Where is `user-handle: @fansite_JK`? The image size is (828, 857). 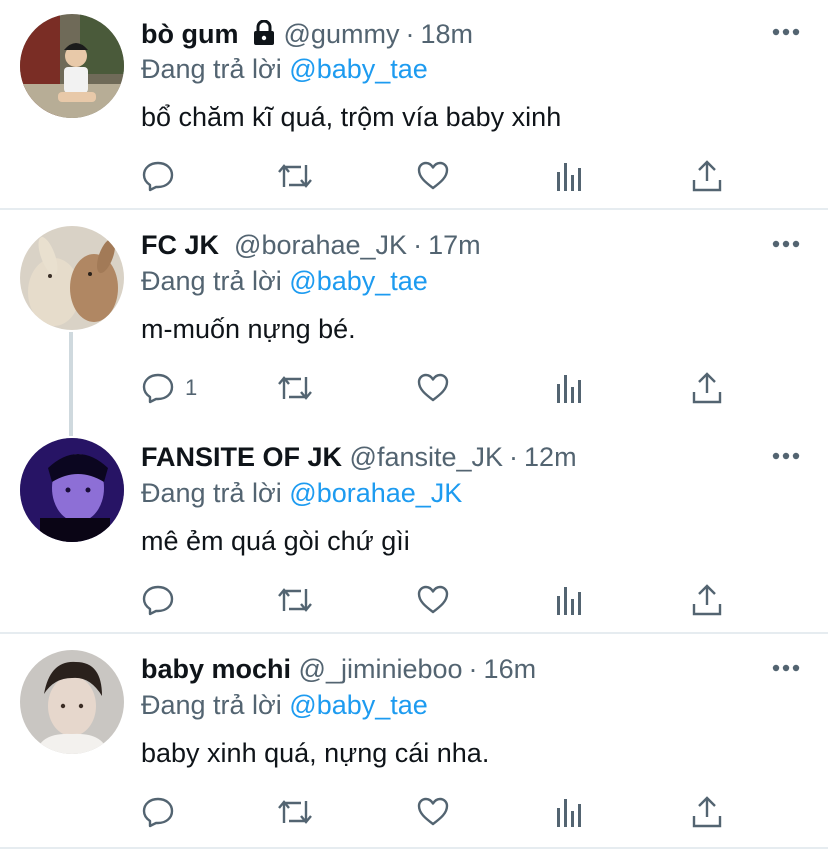 user-handle: @fansite_JK is located at coordinates (426, 457).